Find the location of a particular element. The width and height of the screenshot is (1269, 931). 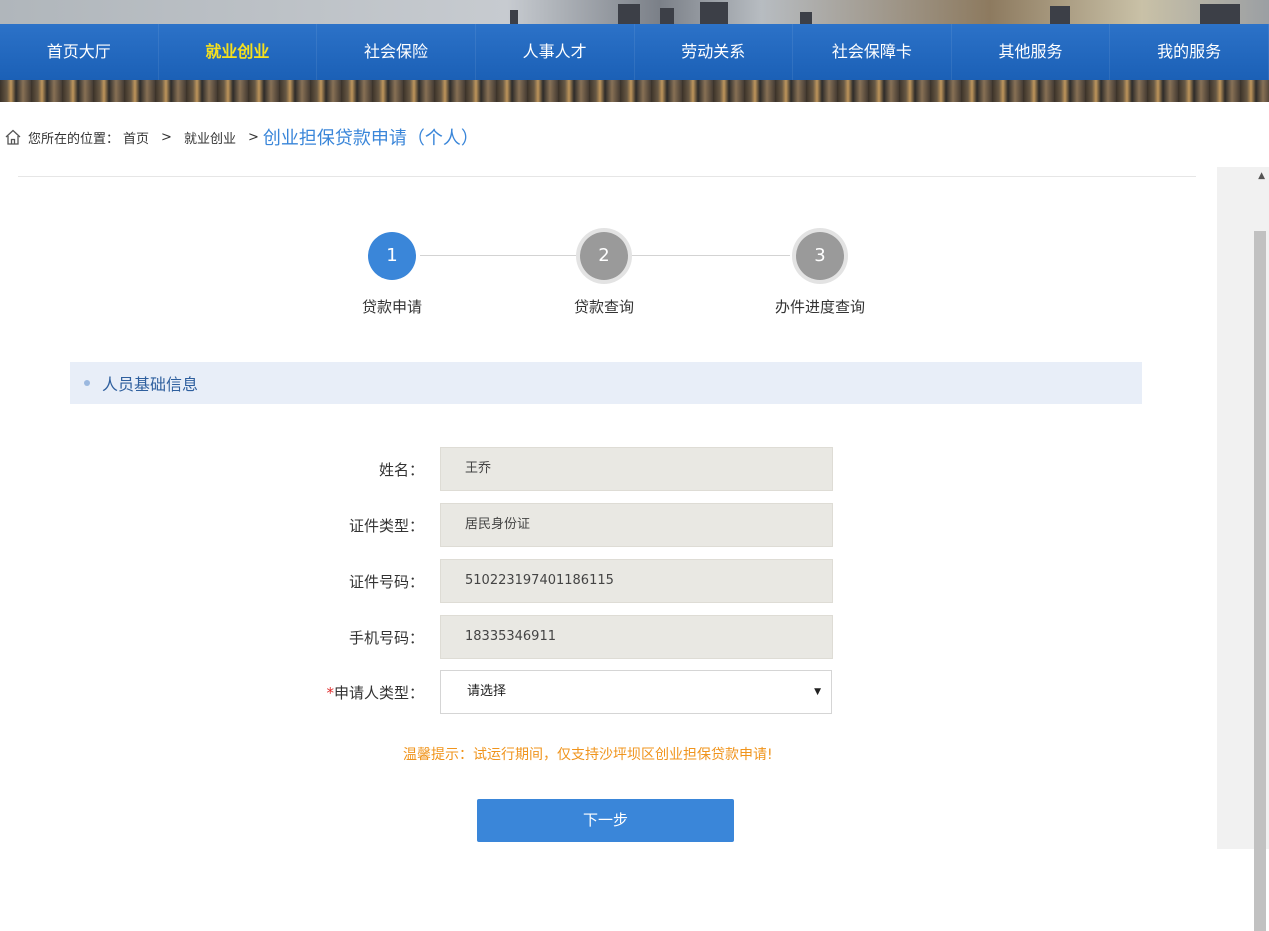

breadcrumb-prefix: 您所在的位置： is located at coordinates (74, 139).